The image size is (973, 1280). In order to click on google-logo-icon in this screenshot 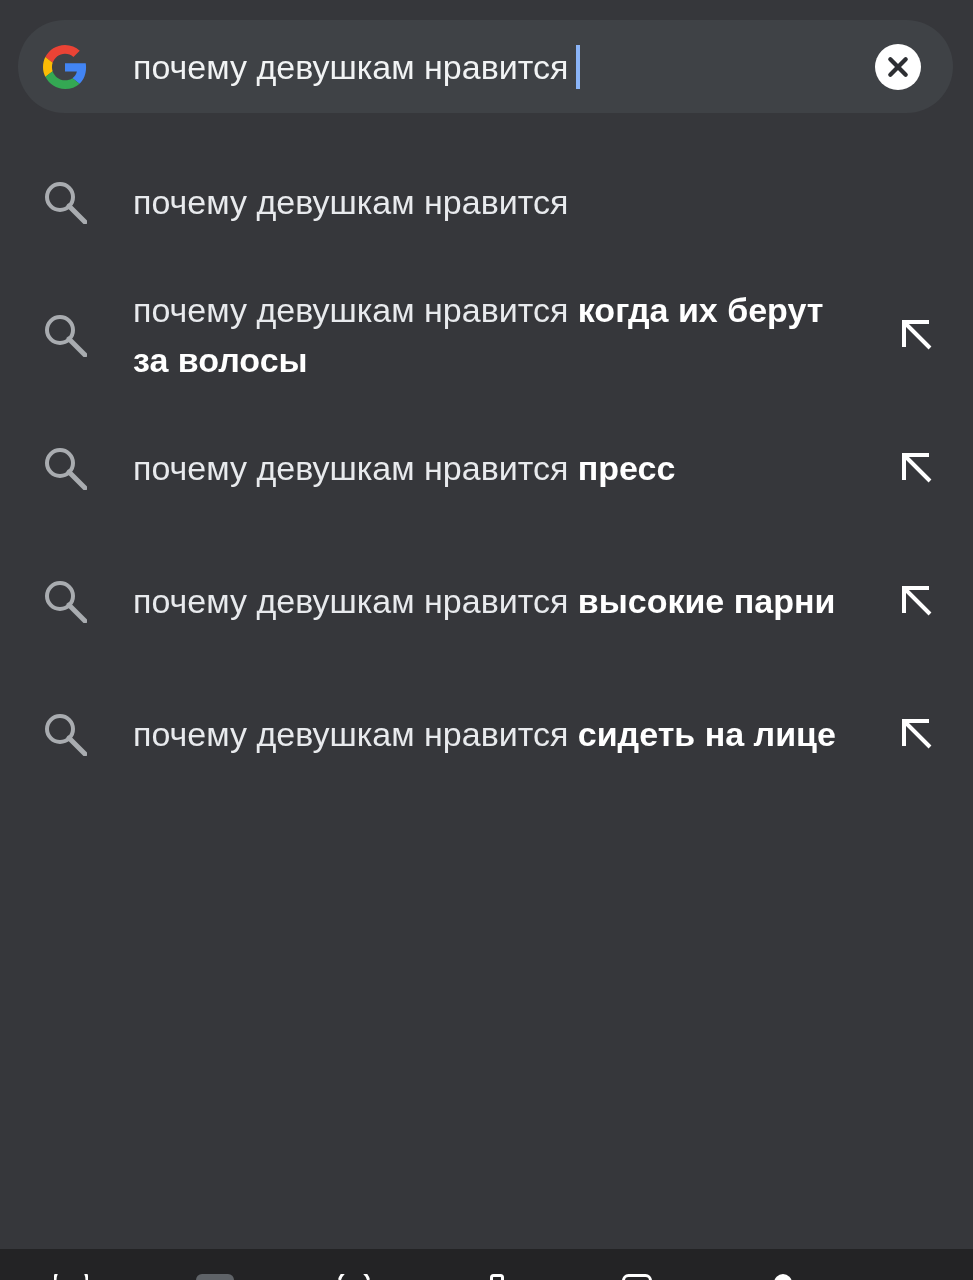, I will do `click(65, 66)`.